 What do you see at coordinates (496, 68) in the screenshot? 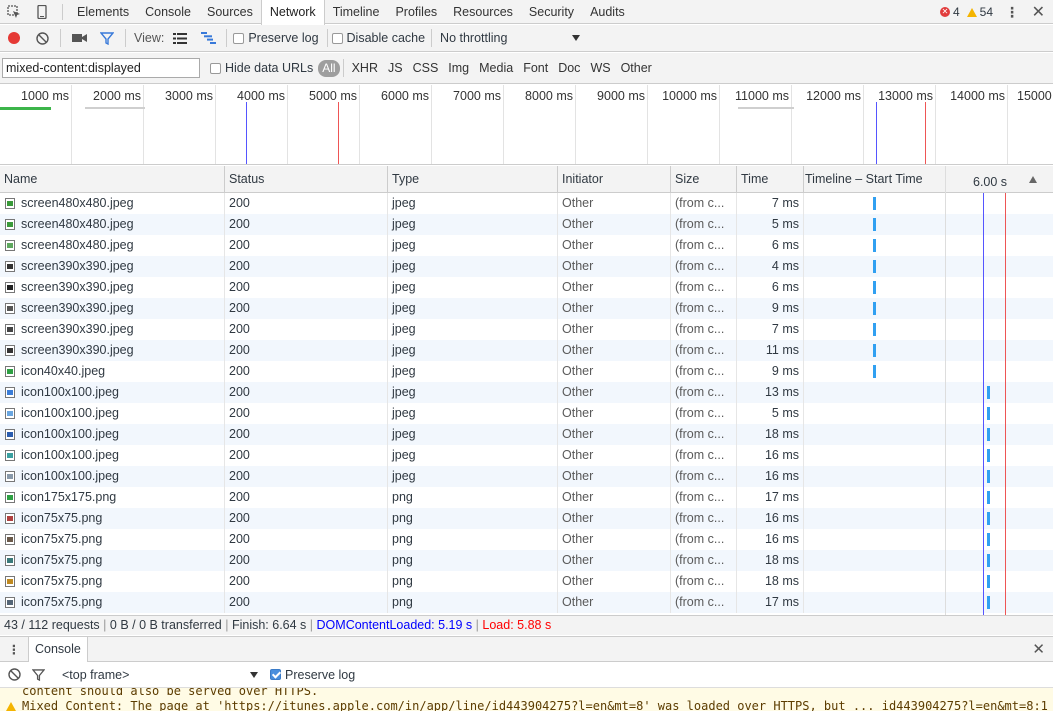
I see `filter-type-media: Media` at bounding box center [496, 68].